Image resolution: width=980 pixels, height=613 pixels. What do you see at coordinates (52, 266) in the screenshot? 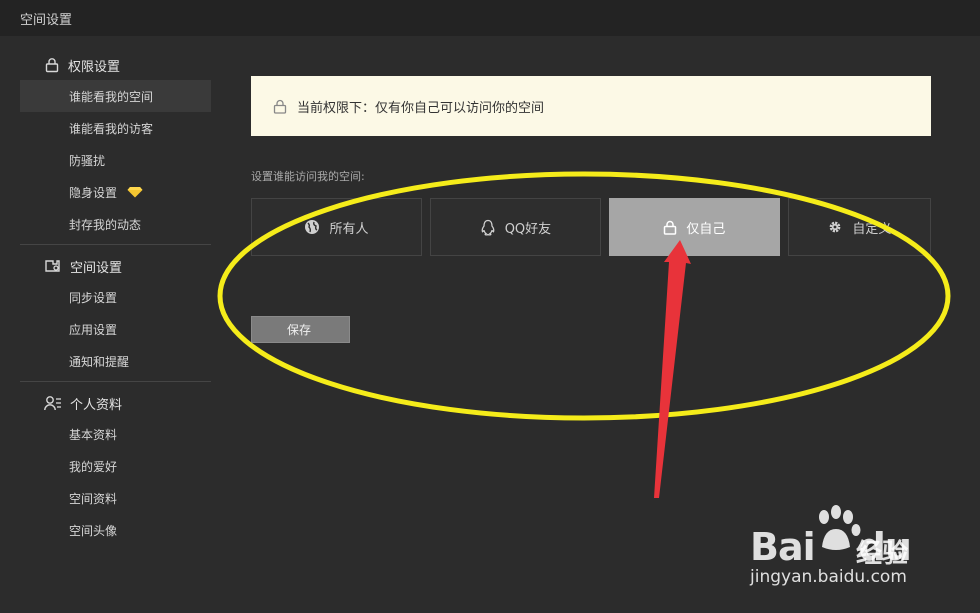
I see `space-settings-icon` at bounding box center [52, 266].